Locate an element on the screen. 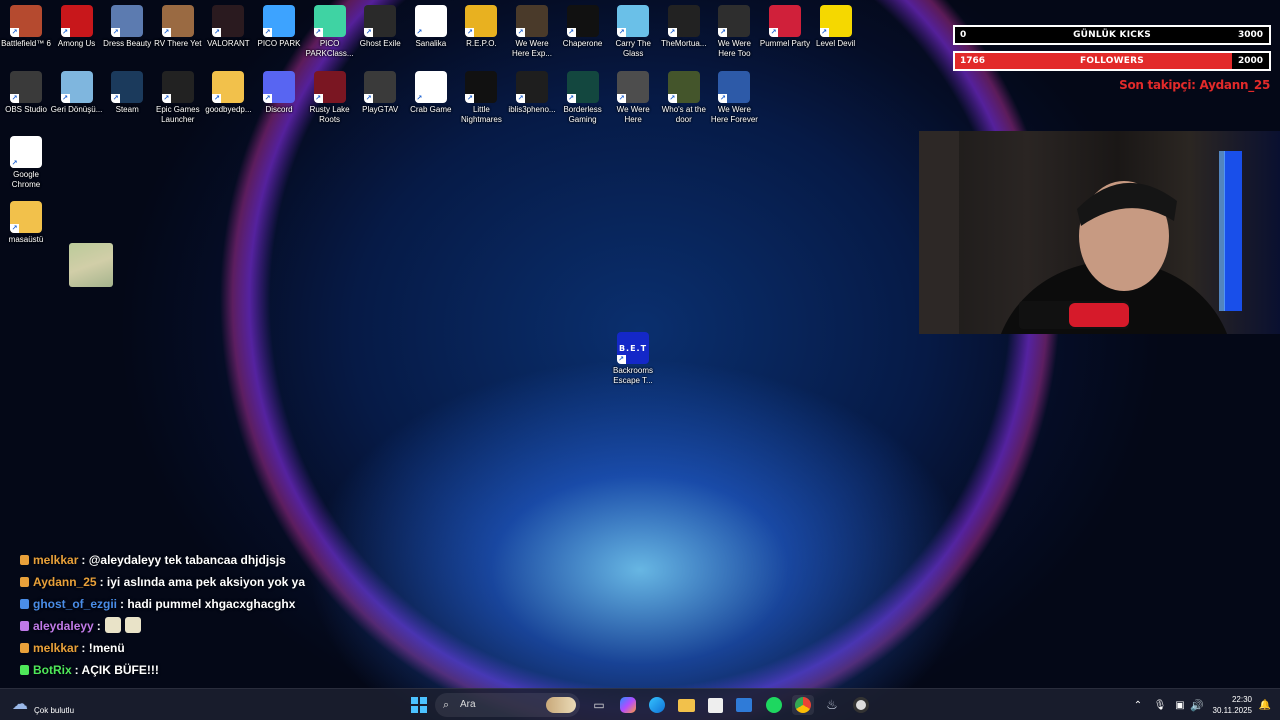 This screenshot has height=720, width=1280. desktop-icon-label: R.E.P.O. is located at coordinates (481, 43).